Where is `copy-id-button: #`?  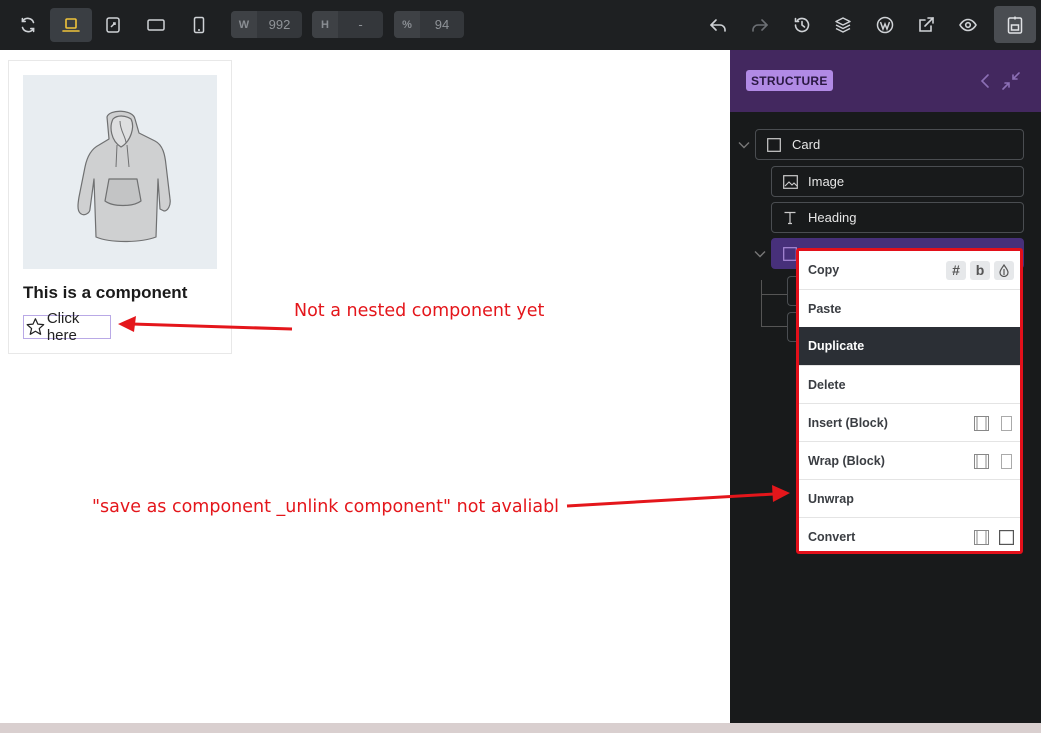
copy-id-button: # is located at coordinates (956, 270).